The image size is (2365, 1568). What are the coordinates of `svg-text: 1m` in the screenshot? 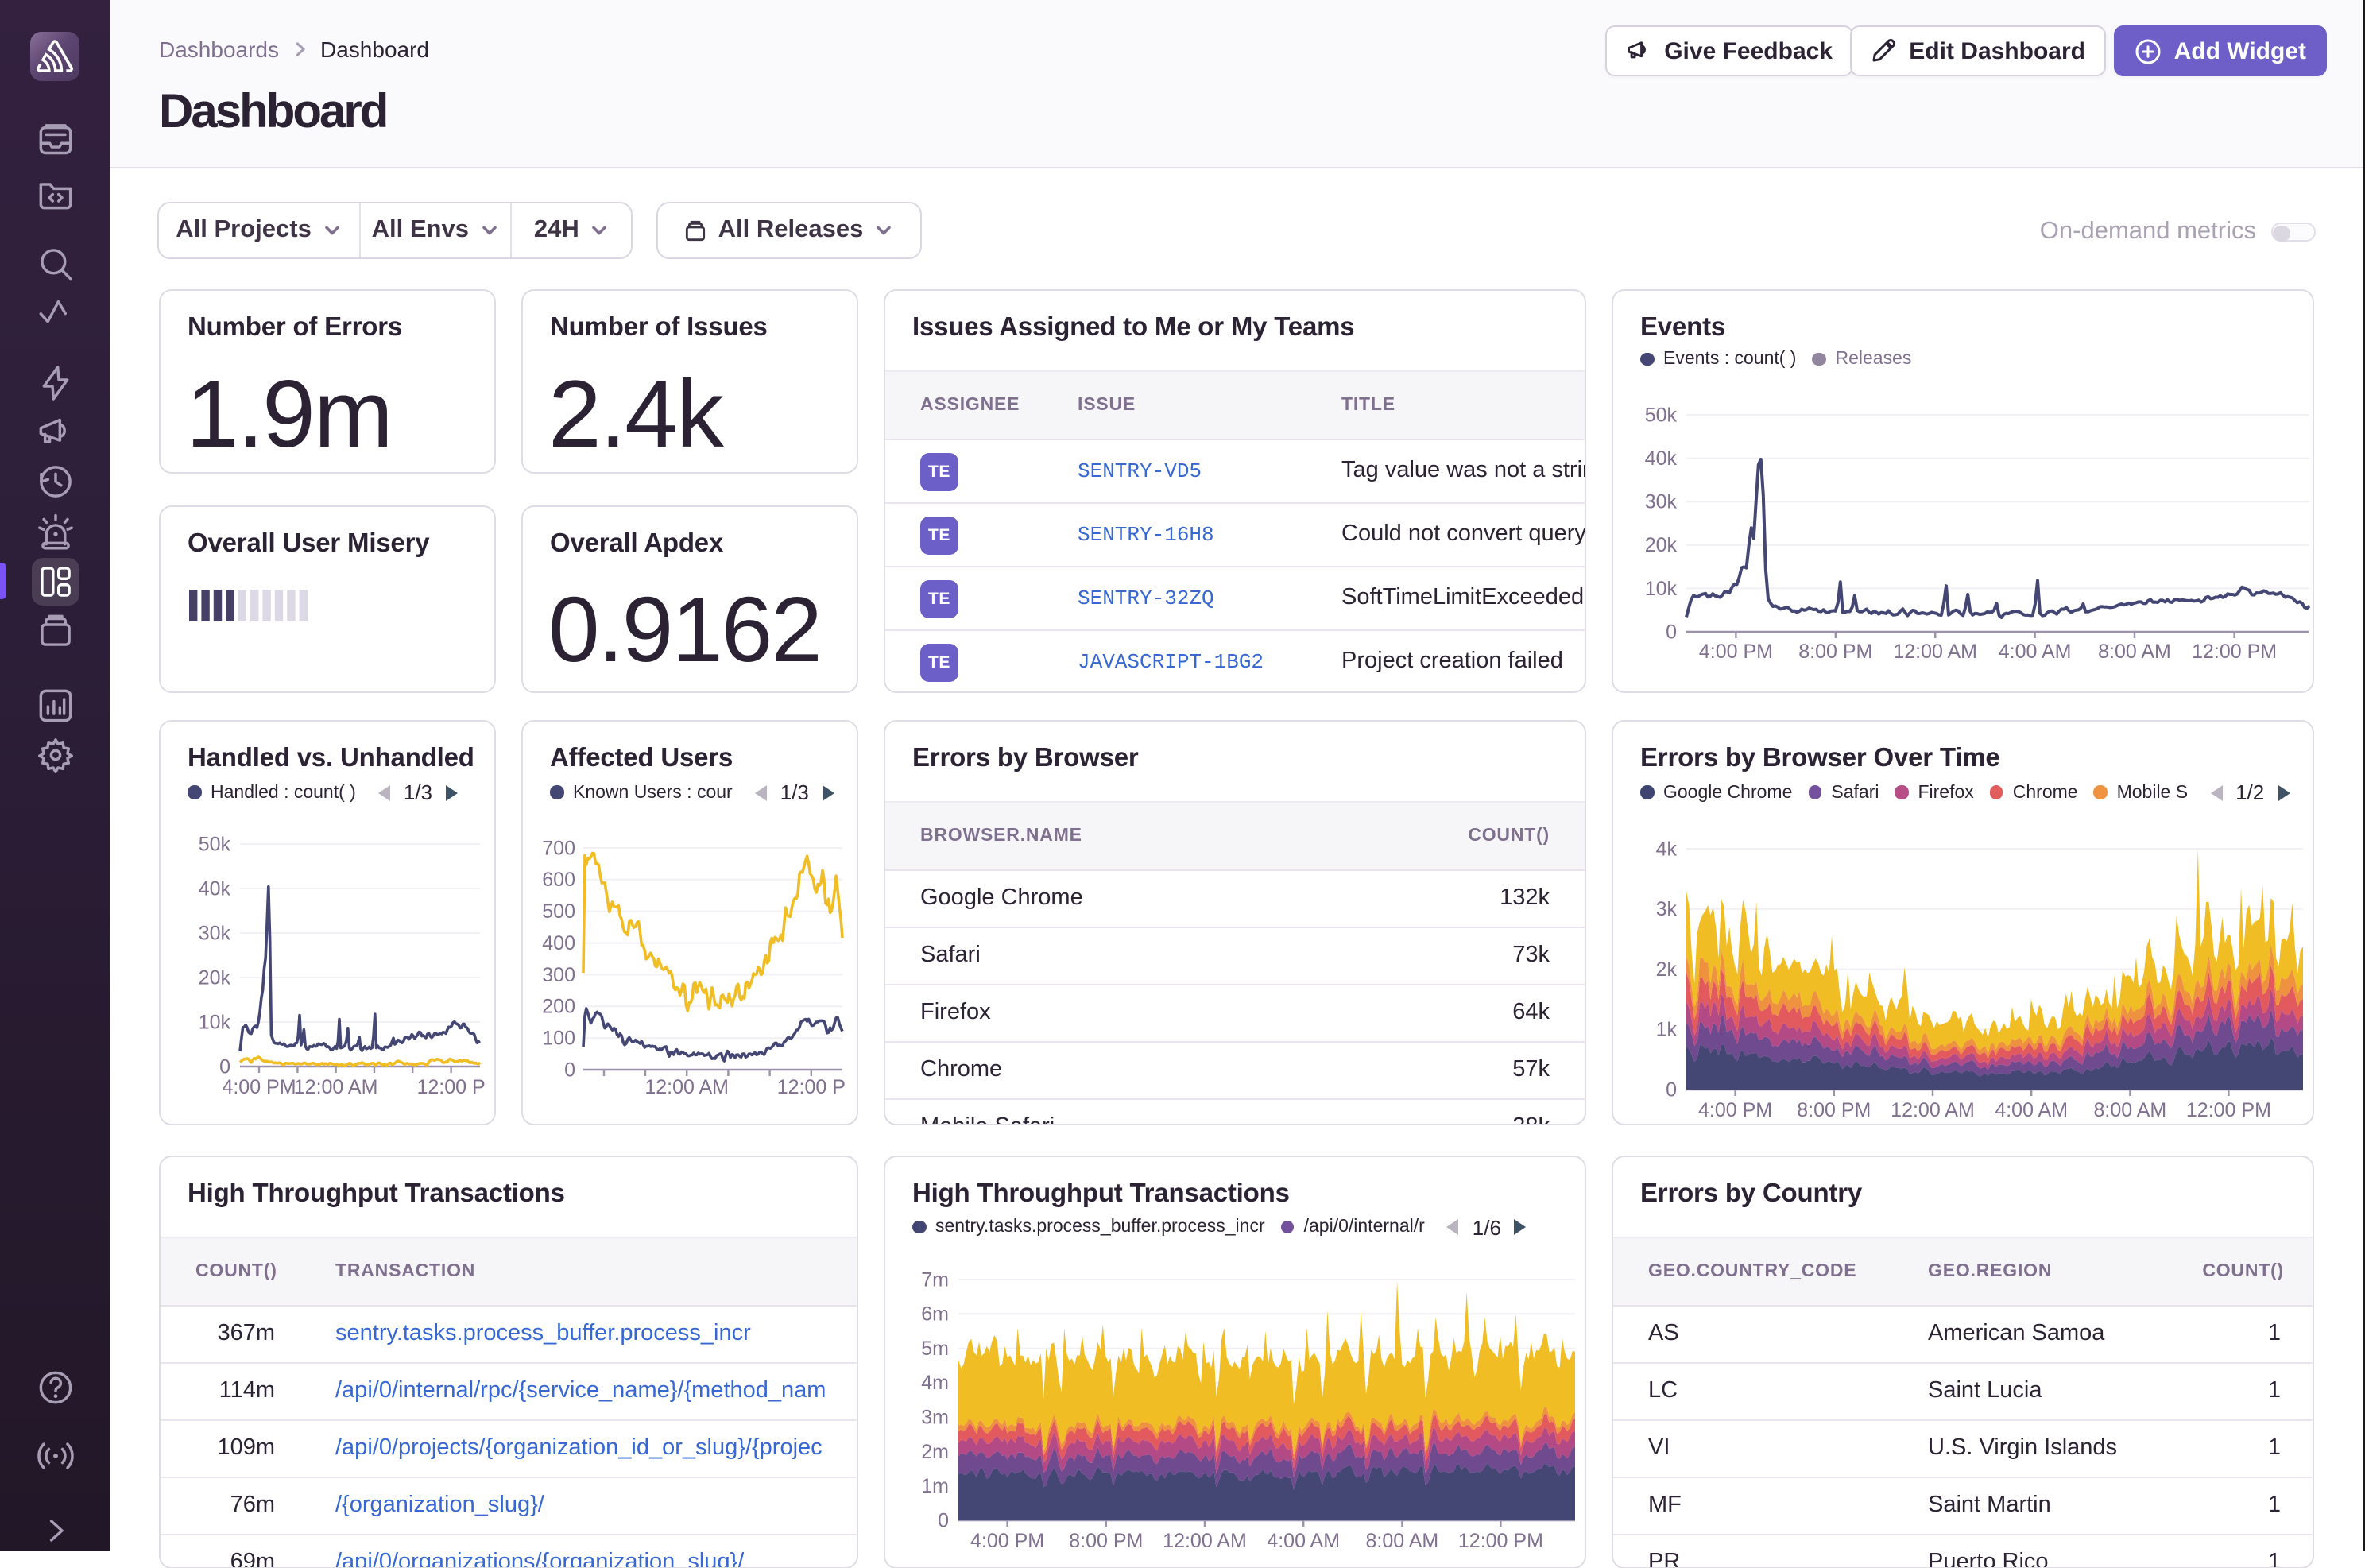 It's located at (935, 1485).